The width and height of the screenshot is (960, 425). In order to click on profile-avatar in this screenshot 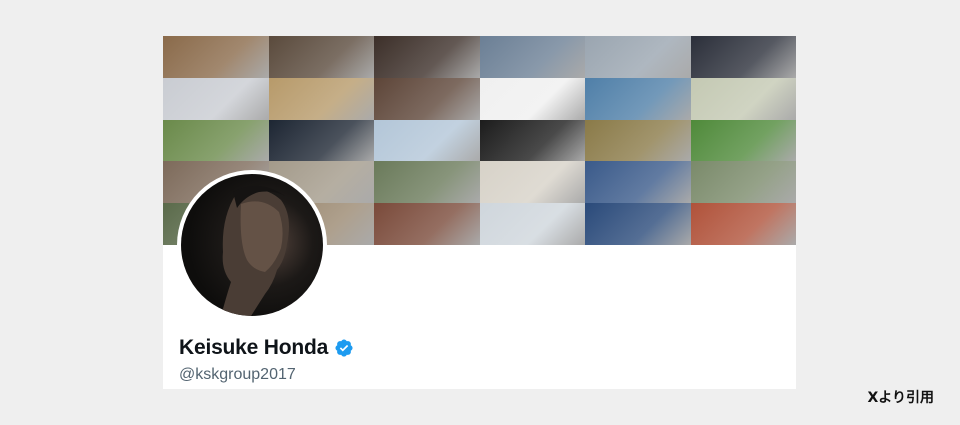, I will do `click(252, 245)`.